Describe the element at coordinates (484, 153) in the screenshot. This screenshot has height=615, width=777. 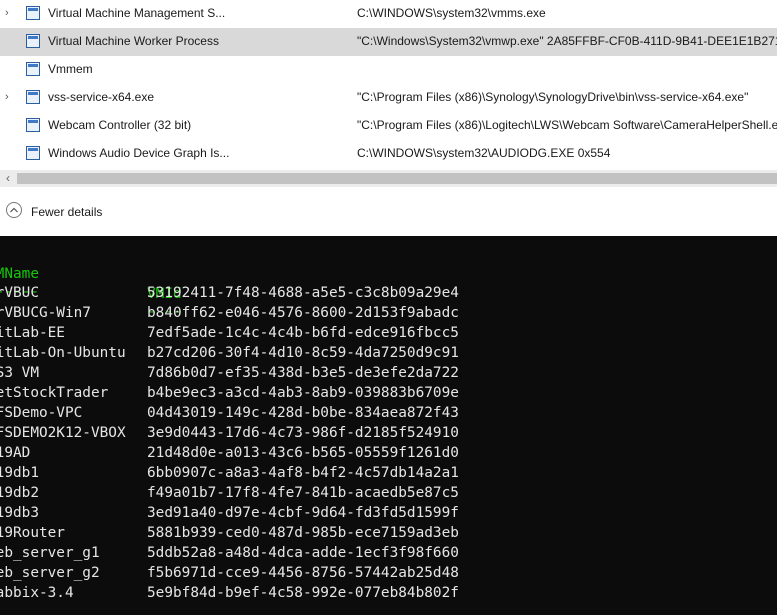
I see `process-command-line: C:\WINDOWS\system32\AUDIODG.EXE 0x554` at that location.